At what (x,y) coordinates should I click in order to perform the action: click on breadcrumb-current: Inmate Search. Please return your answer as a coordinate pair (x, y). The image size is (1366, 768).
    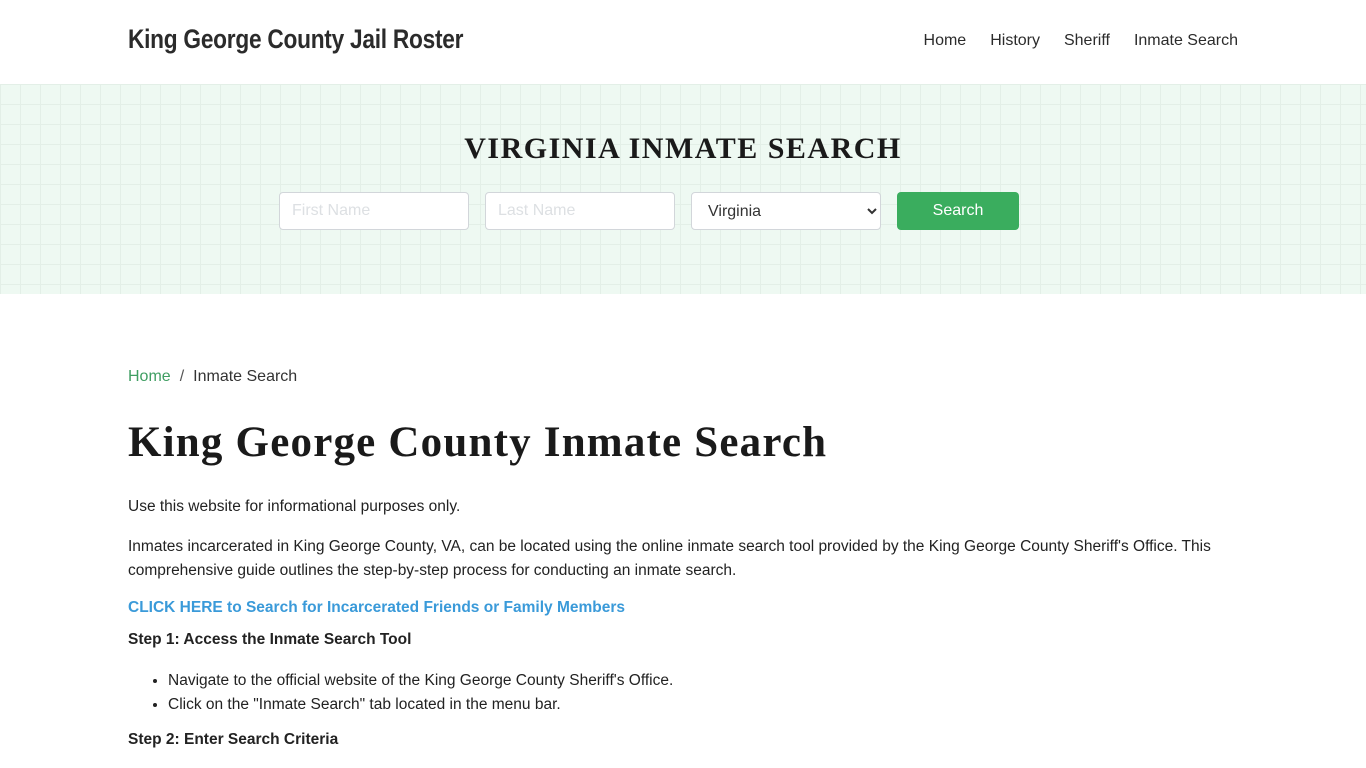
    Looking at the image, I should click on (245, 376).